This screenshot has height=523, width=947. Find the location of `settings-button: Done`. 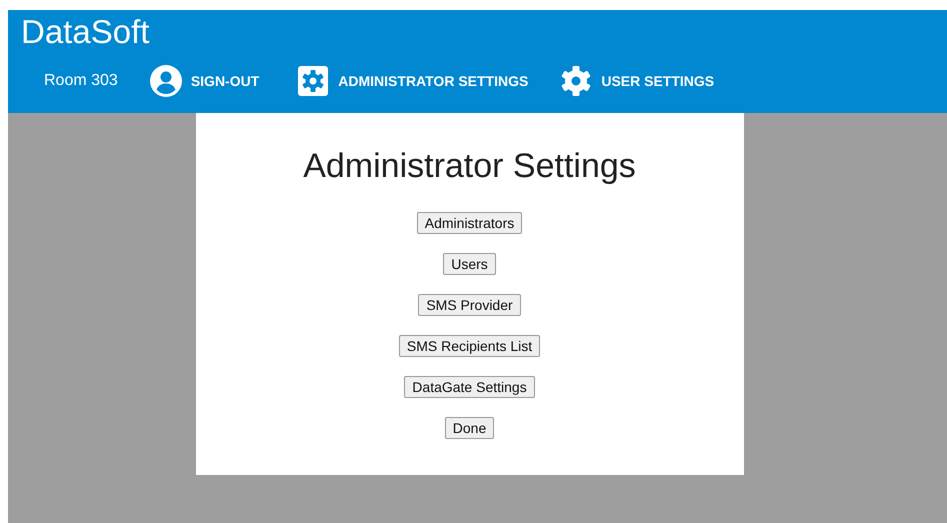

settings-button: Done is located at coordinates (469, 428).